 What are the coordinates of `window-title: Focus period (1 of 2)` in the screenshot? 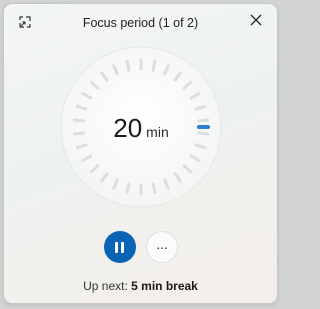 It's located at (140, 23).